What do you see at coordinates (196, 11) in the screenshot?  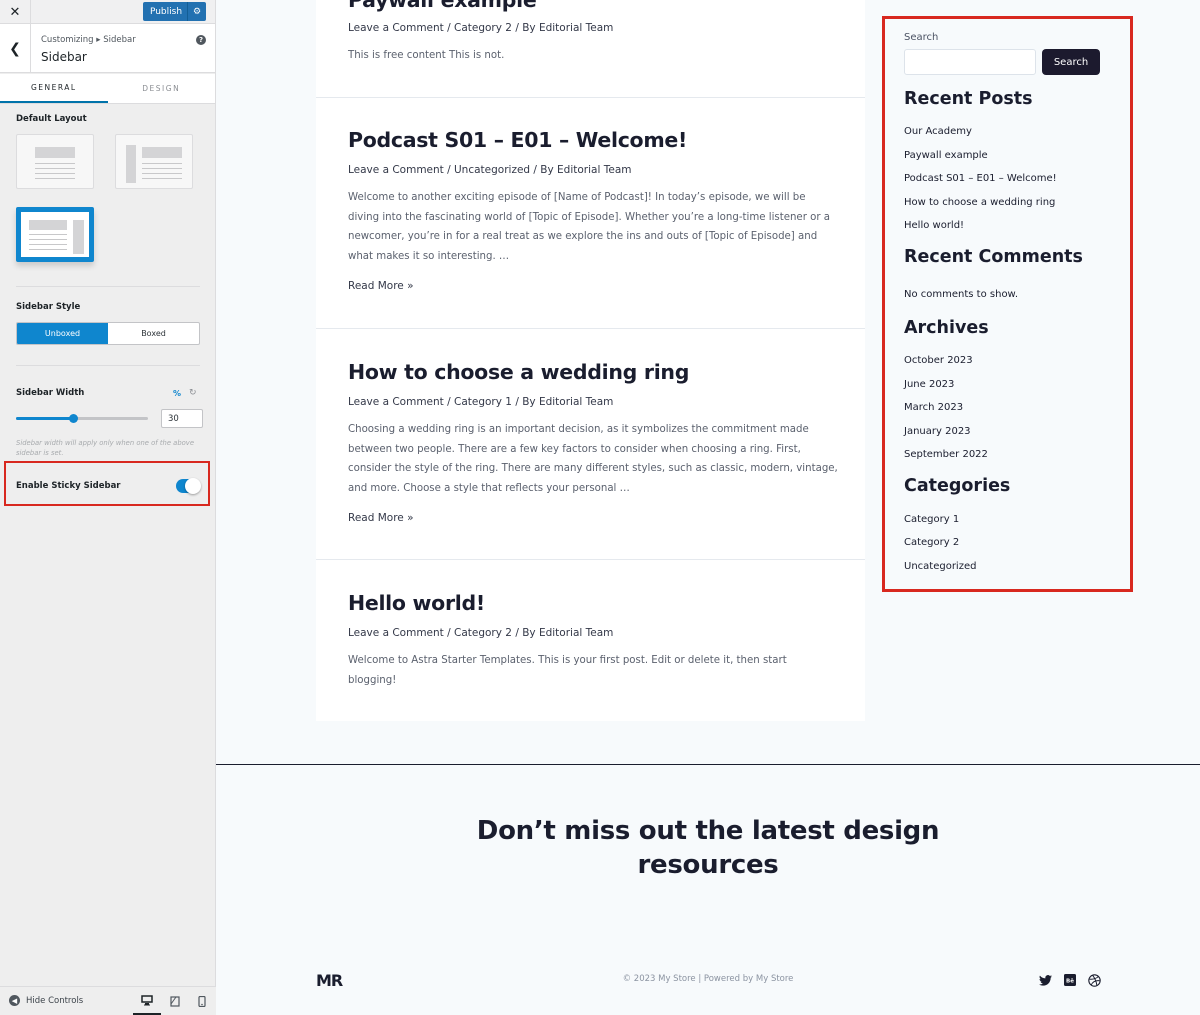 I see `gear-icon: ⚙` at bounding box center [196, 11].